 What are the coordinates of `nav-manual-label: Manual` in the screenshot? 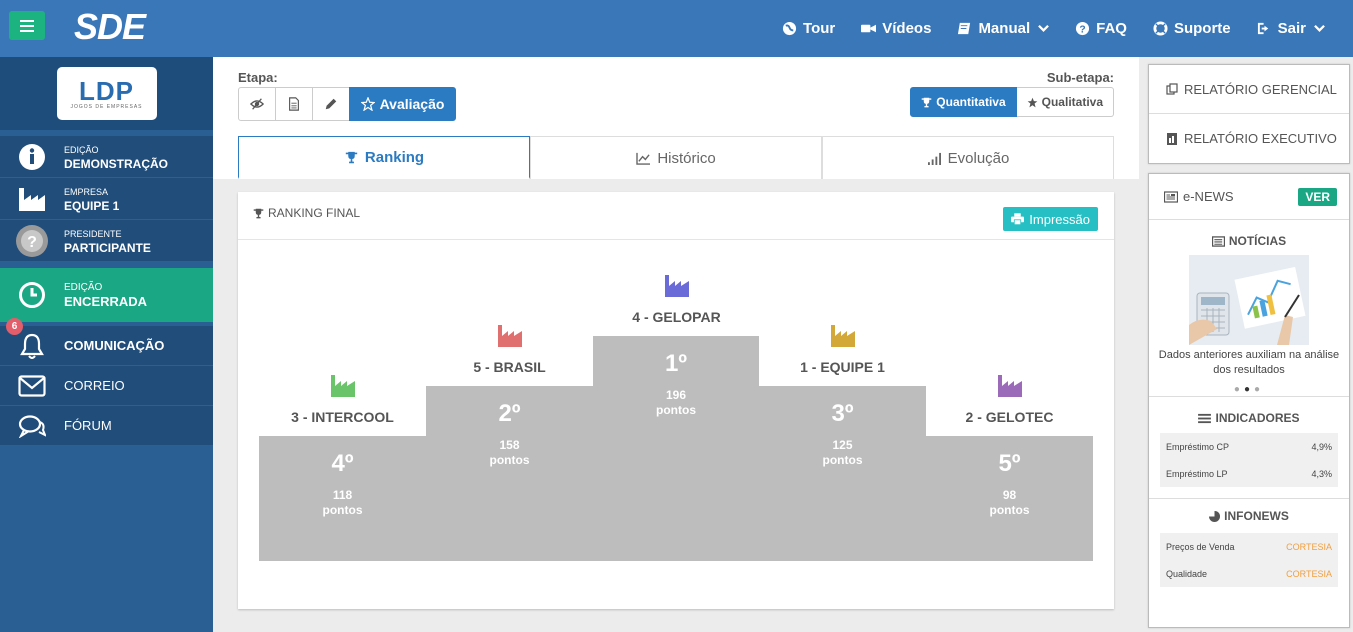 It's located at (1004, 28).